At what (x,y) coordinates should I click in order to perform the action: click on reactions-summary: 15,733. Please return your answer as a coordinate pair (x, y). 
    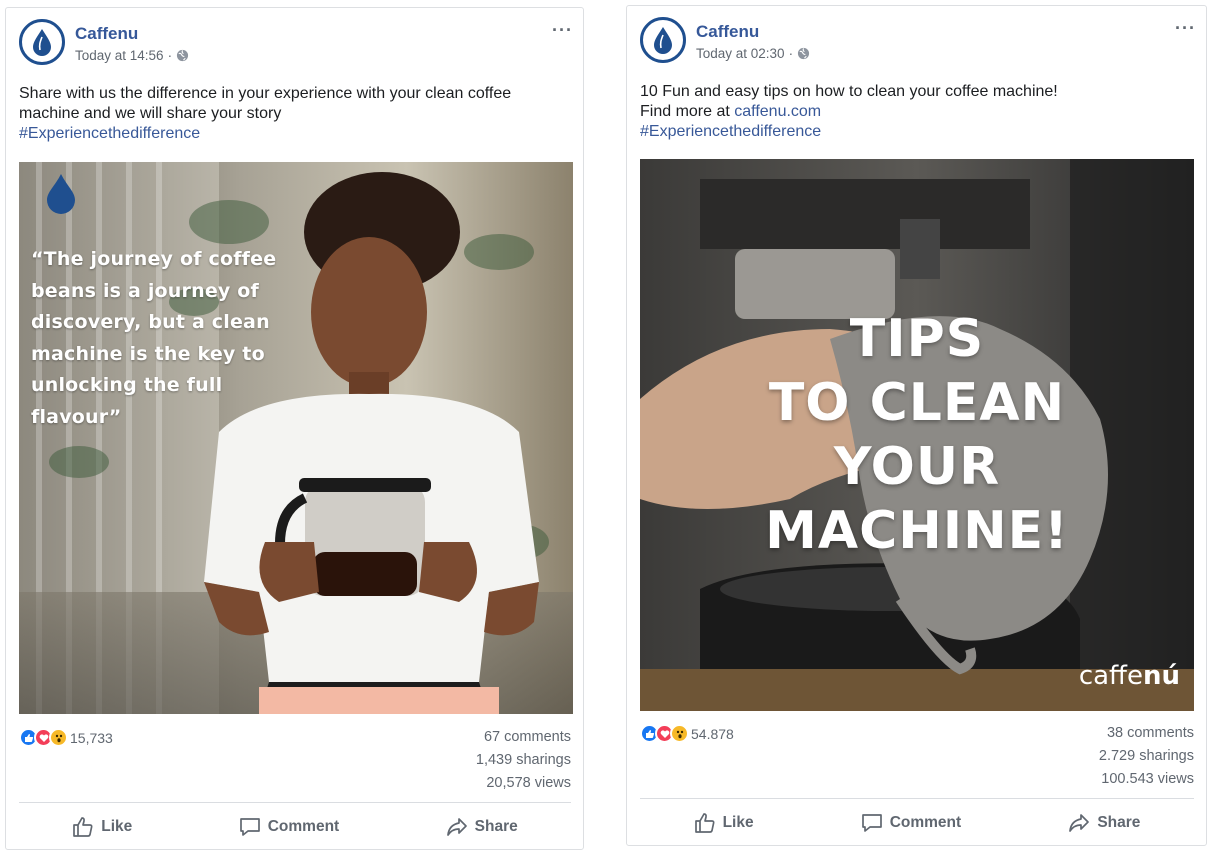
    Looking at the image, I should click on (66, 737).